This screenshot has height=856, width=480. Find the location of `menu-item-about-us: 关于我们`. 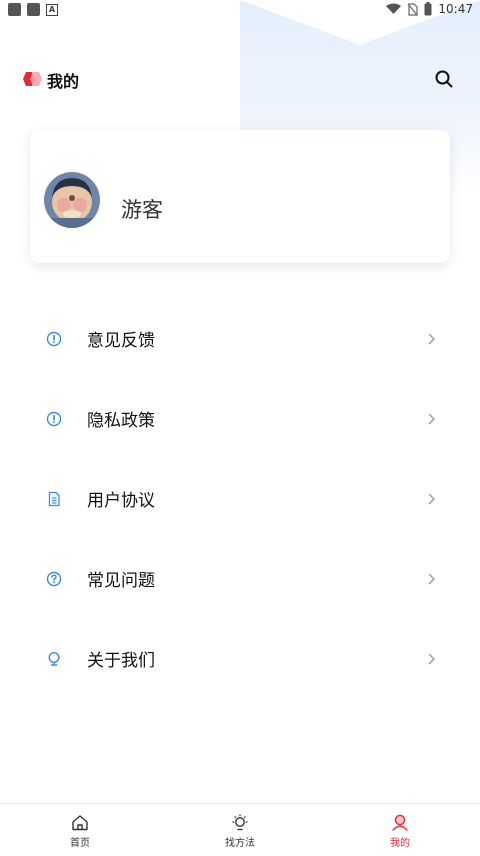

menu-item-about-us: 关于我们 is located at coordinates (240, 659).